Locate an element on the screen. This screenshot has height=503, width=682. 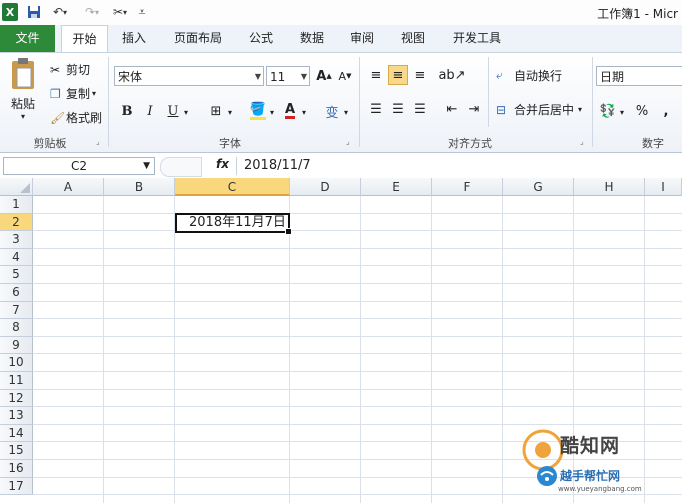
align-top-button: ≡ is located at coordinates (376, 75).